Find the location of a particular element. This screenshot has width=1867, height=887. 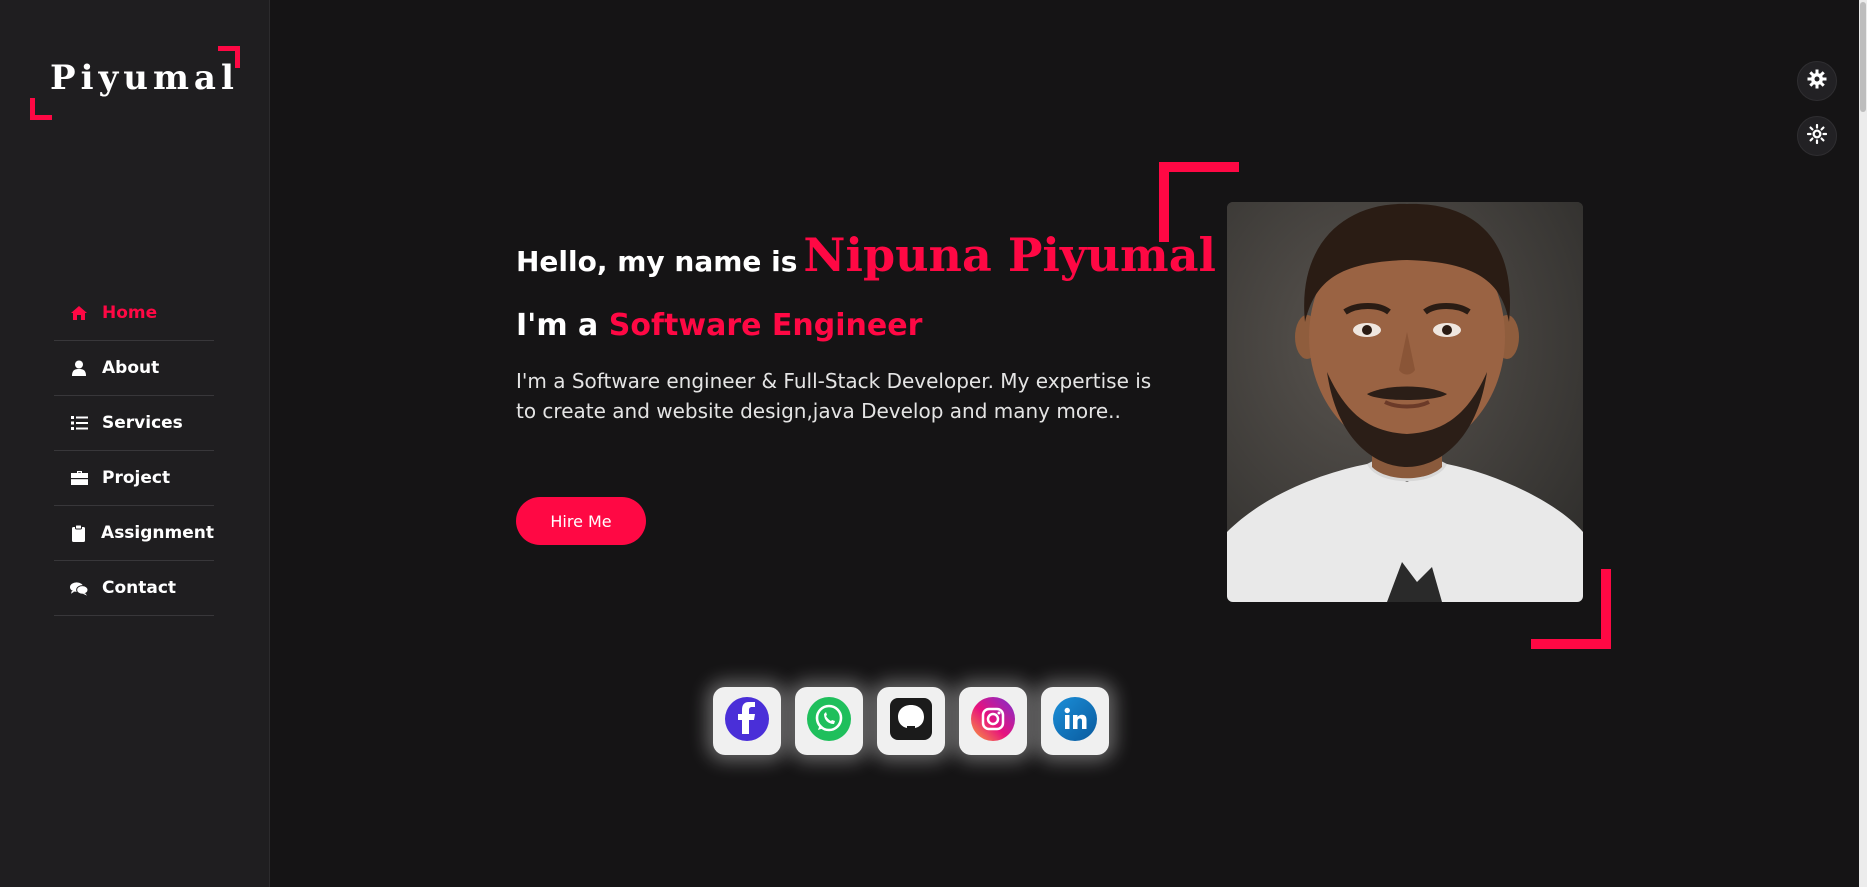

theme-toggle-button is located at coordinates (1817, 136).